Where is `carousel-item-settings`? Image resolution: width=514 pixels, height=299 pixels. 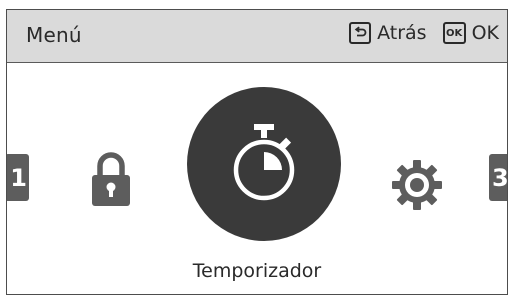
carousel-item-settings is located at coordinates (417, 187).